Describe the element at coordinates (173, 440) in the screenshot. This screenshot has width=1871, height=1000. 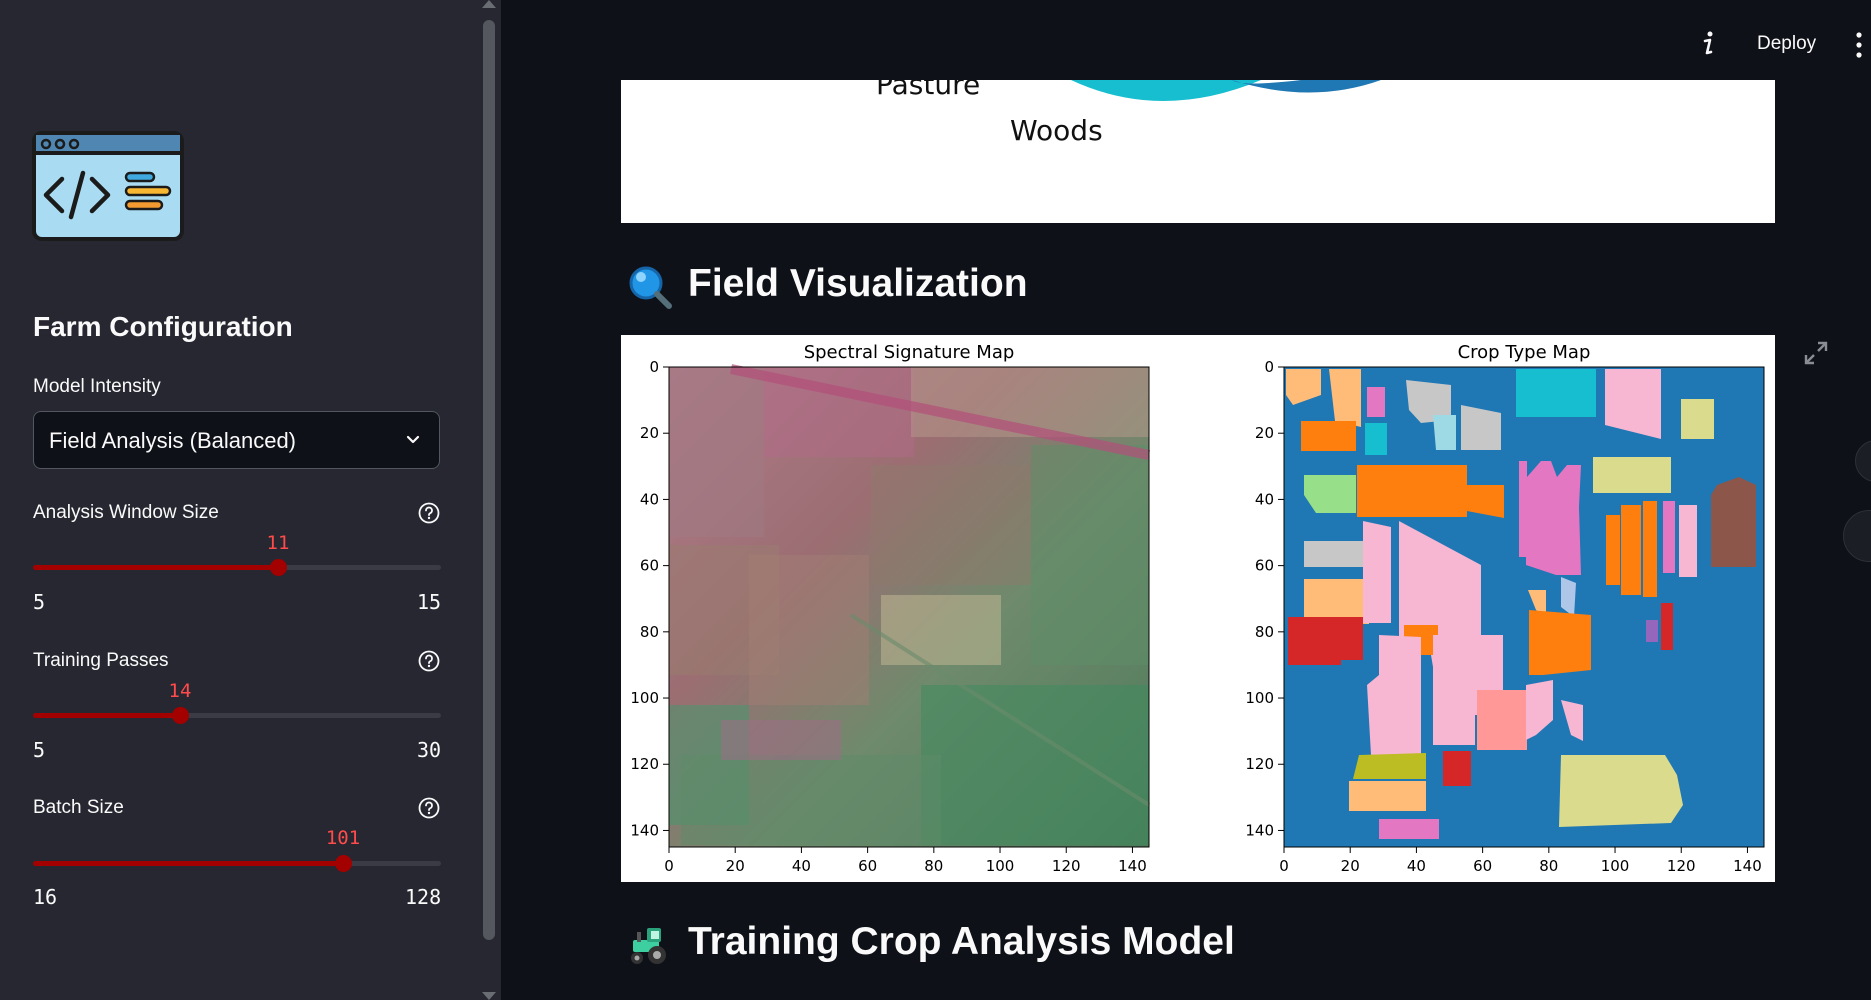
I see `model-intensity-value: Field Analysis (Balanced)` at that location.